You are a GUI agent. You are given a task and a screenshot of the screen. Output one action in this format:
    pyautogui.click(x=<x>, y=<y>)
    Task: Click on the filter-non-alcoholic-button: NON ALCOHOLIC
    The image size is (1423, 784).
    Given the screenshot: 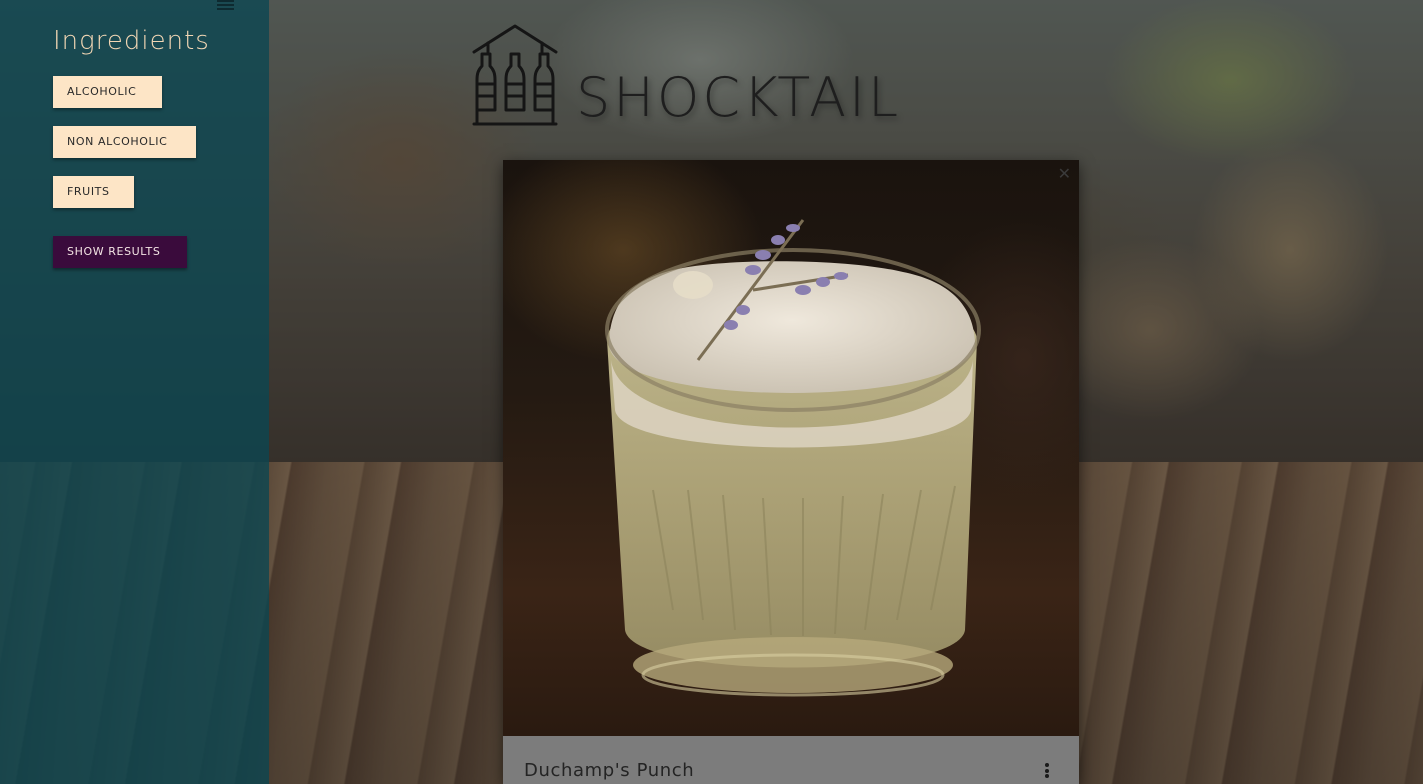 What is the action you would take?
    pyautogui.click(x=124, y=142)
    